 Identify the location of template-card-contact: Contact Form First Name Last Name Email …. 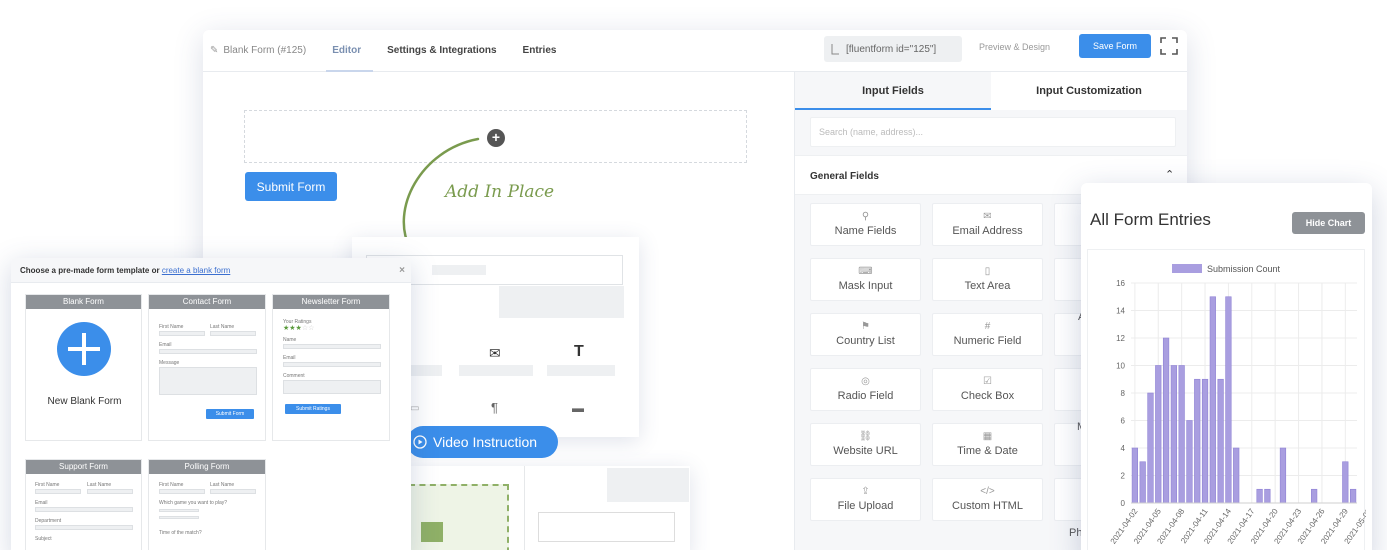
(207, 367).